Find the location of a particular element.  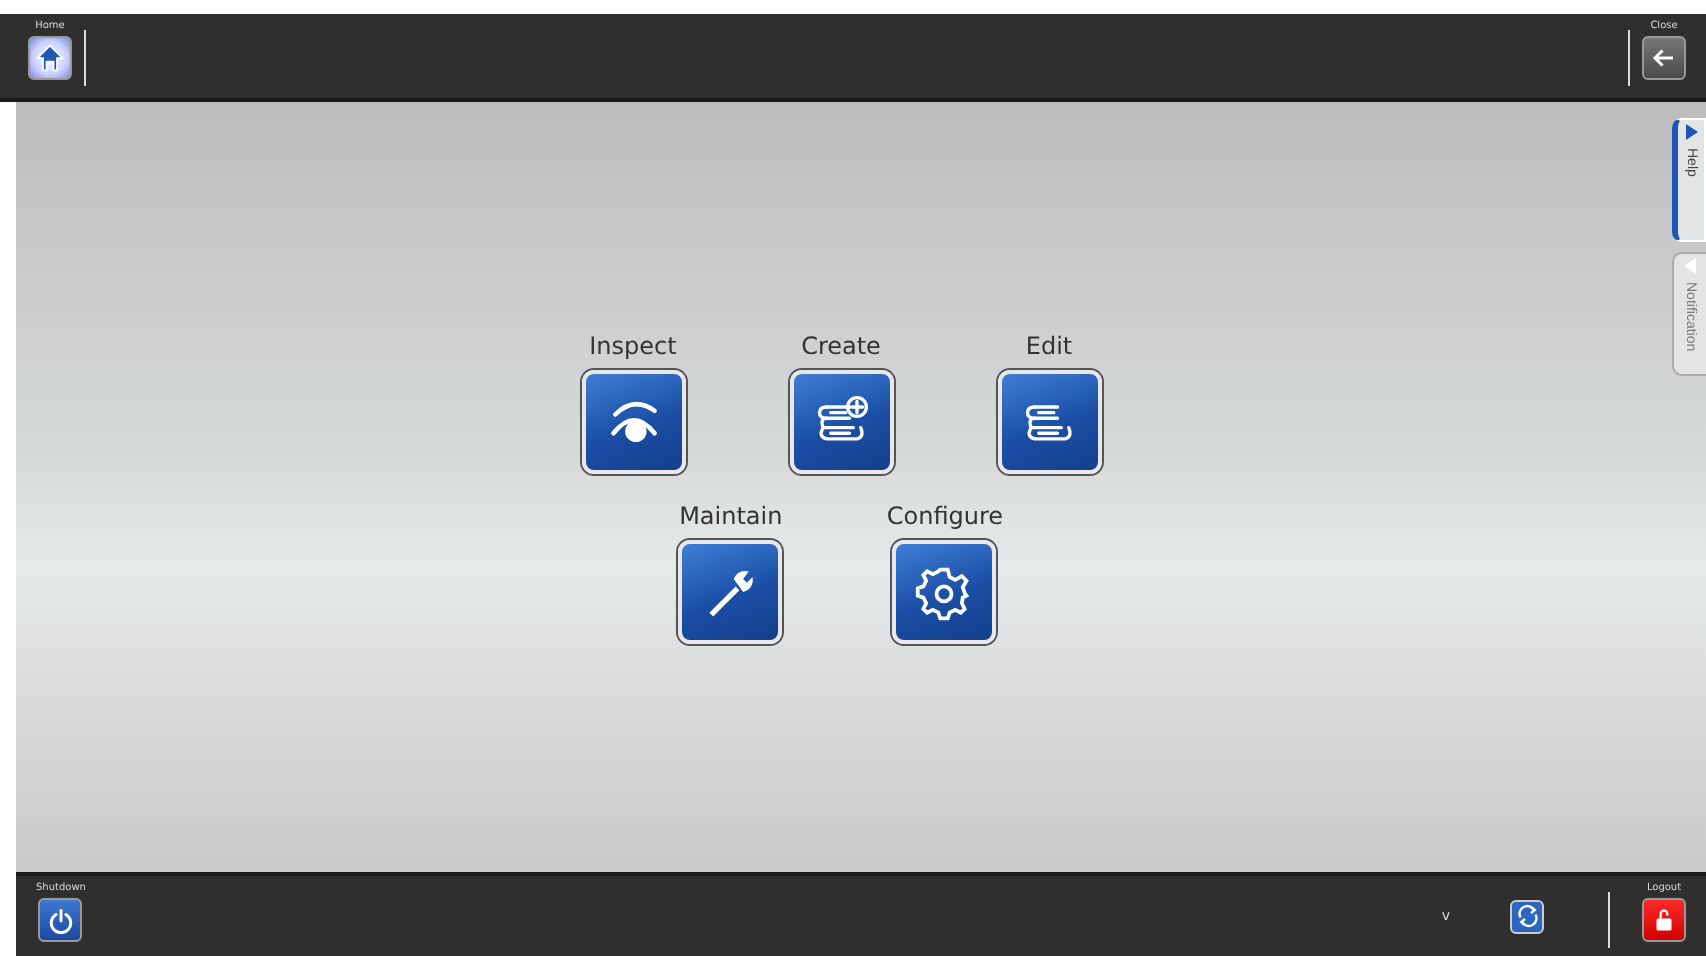

unlocked-padlock-icon is located at coordinates (1664, 920).